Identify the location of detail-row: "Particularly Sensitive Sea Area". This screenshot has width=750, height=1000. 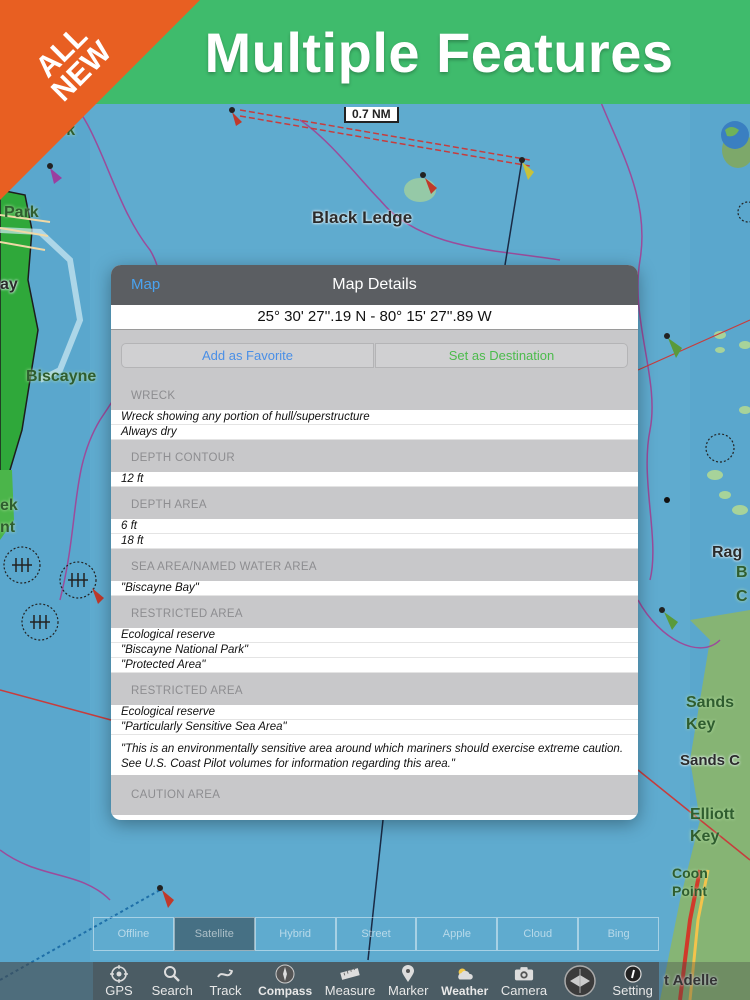
(374, 727).